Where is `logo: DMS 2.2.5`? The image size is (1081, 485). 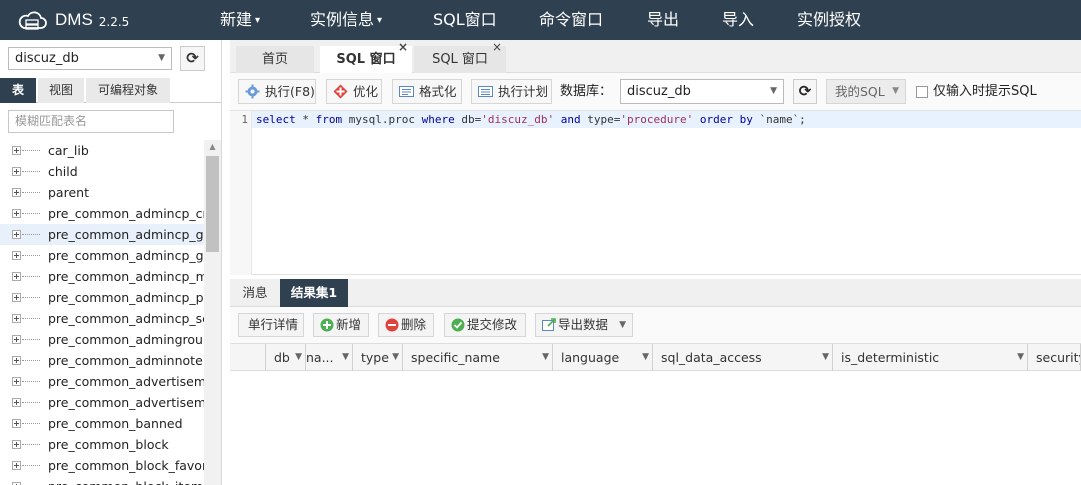 logo: DMS 2.2.5 is located at coordinates (72, 20).